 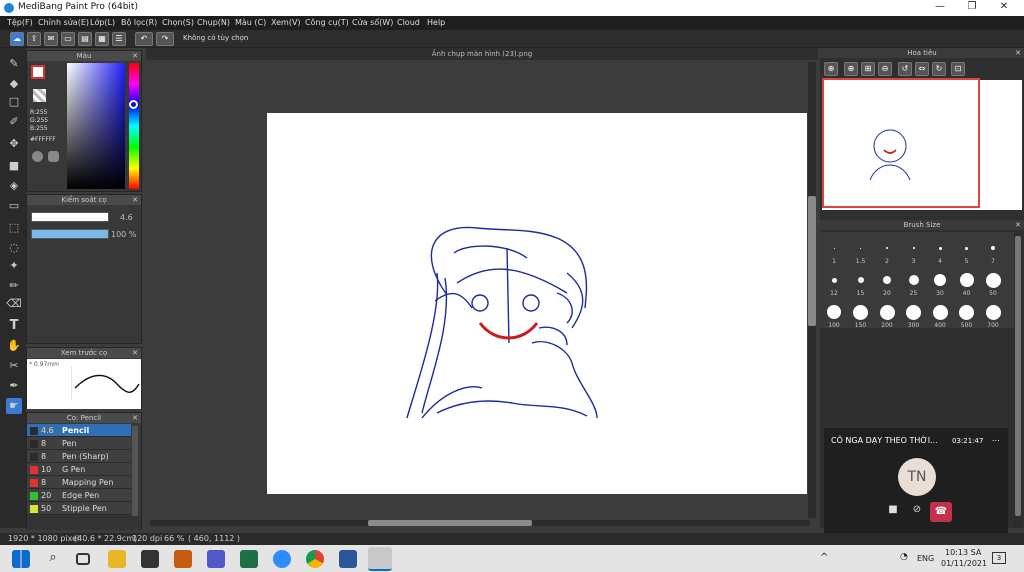 I want to click on export-icon: ⇪, so click(x=34, y=39).